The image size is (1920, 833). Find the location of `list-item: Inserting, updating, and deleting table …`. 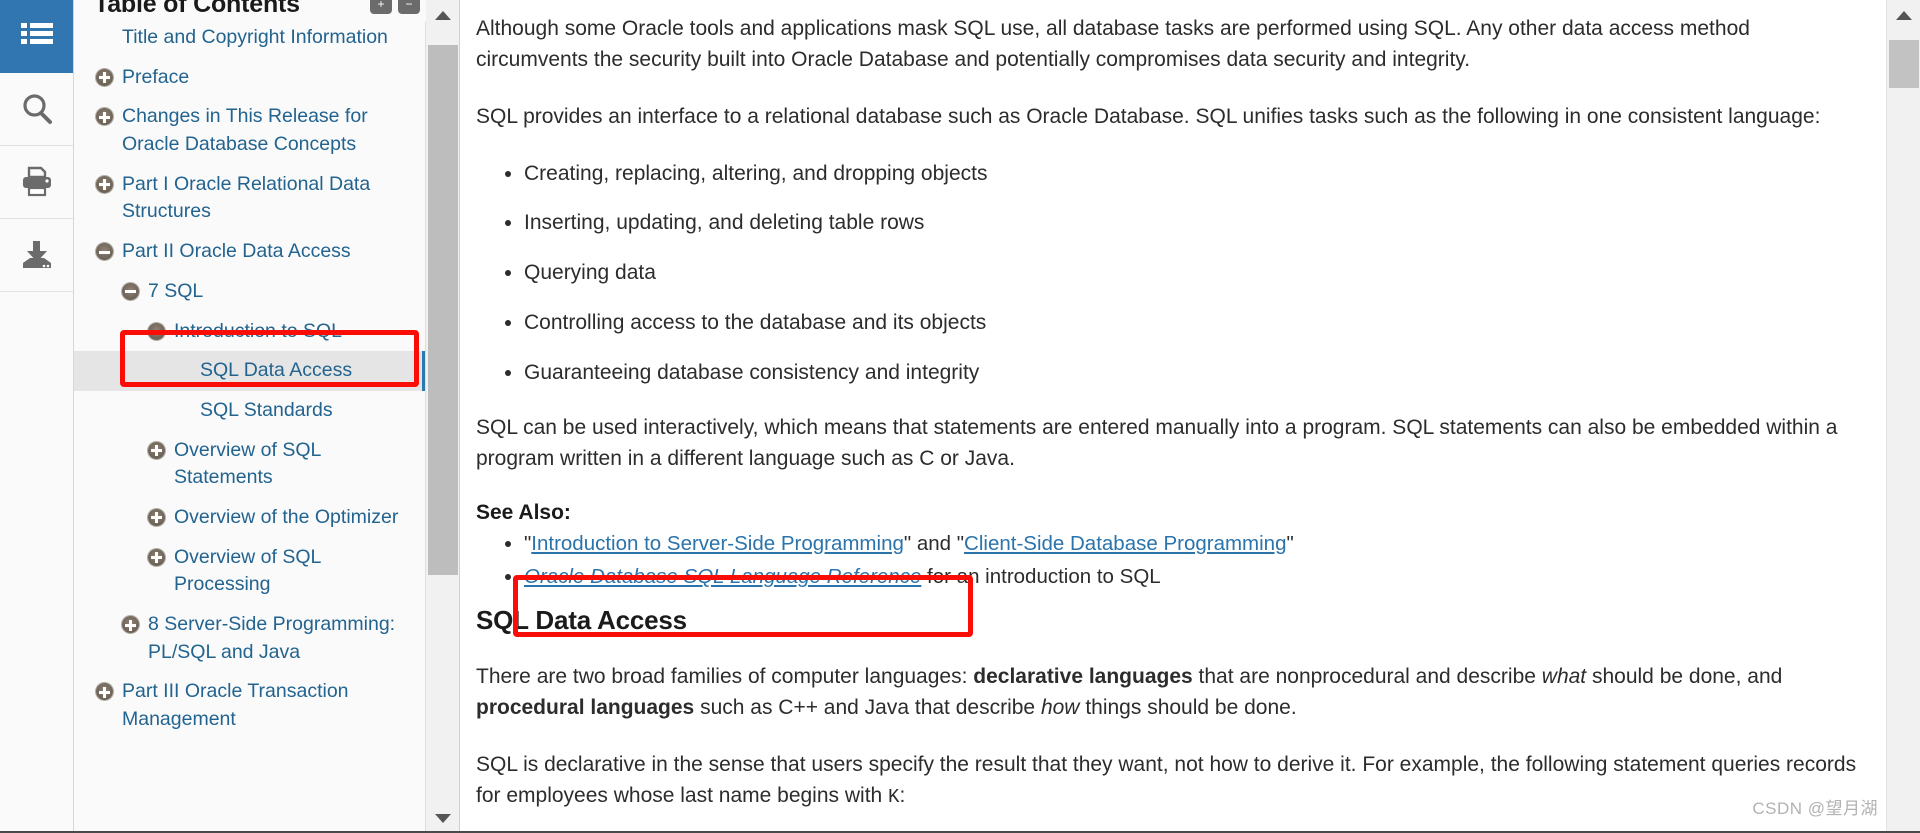

list-item: Inserting, updating, and deleting table … is located at coordinates (1192, 223).